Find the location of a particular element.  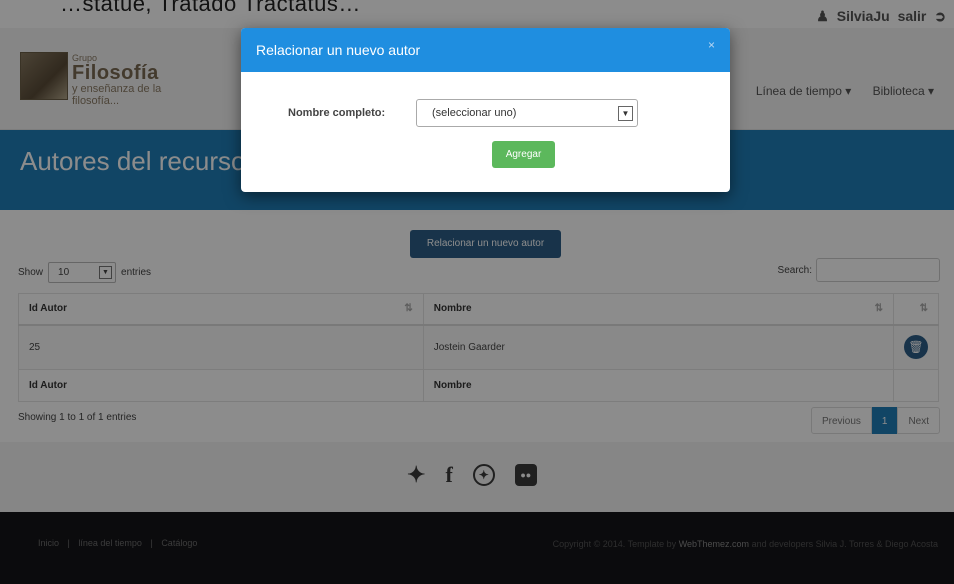

modal-header: Relacionar un nuevo autor × is located at coordinates (485, 50).